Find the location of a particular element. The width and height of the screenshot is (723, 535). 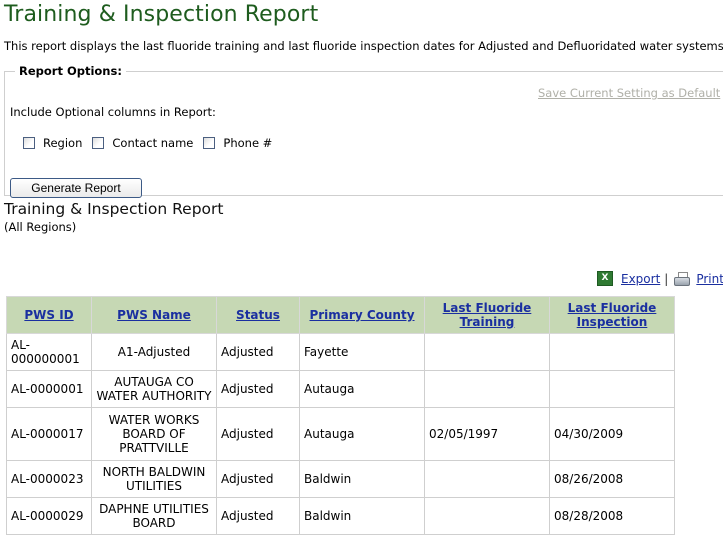

sort-pws-id-link: PWS ID is located at coordinates (48, 315).